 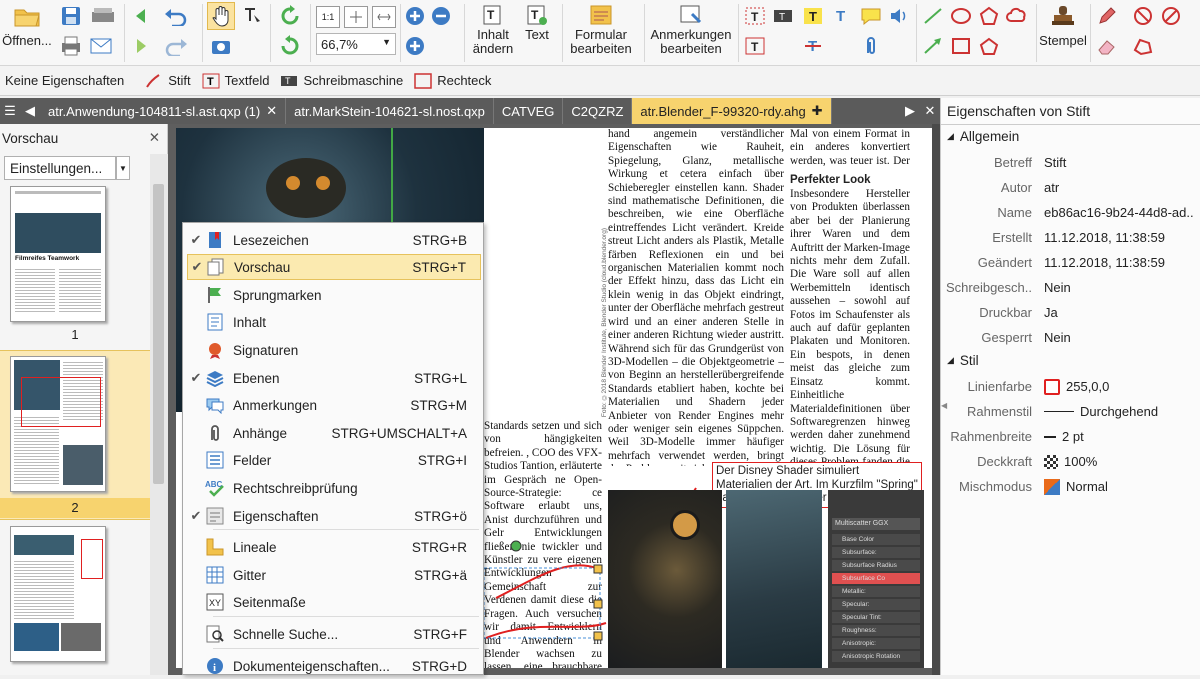 I want to click on menu-item-grid: Gitter STRG+ä, so click(x=334, y=575).